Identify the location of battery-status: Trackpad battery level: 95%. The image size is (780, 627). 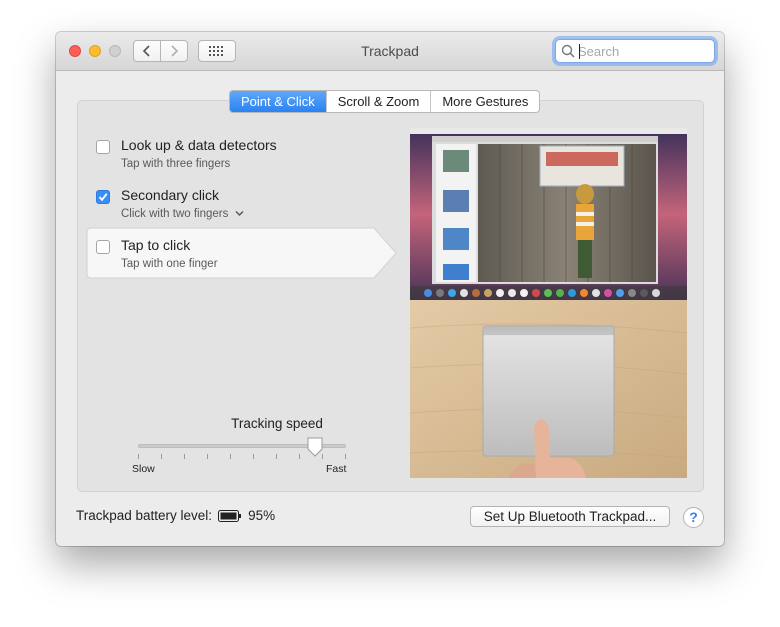
(175, 515).